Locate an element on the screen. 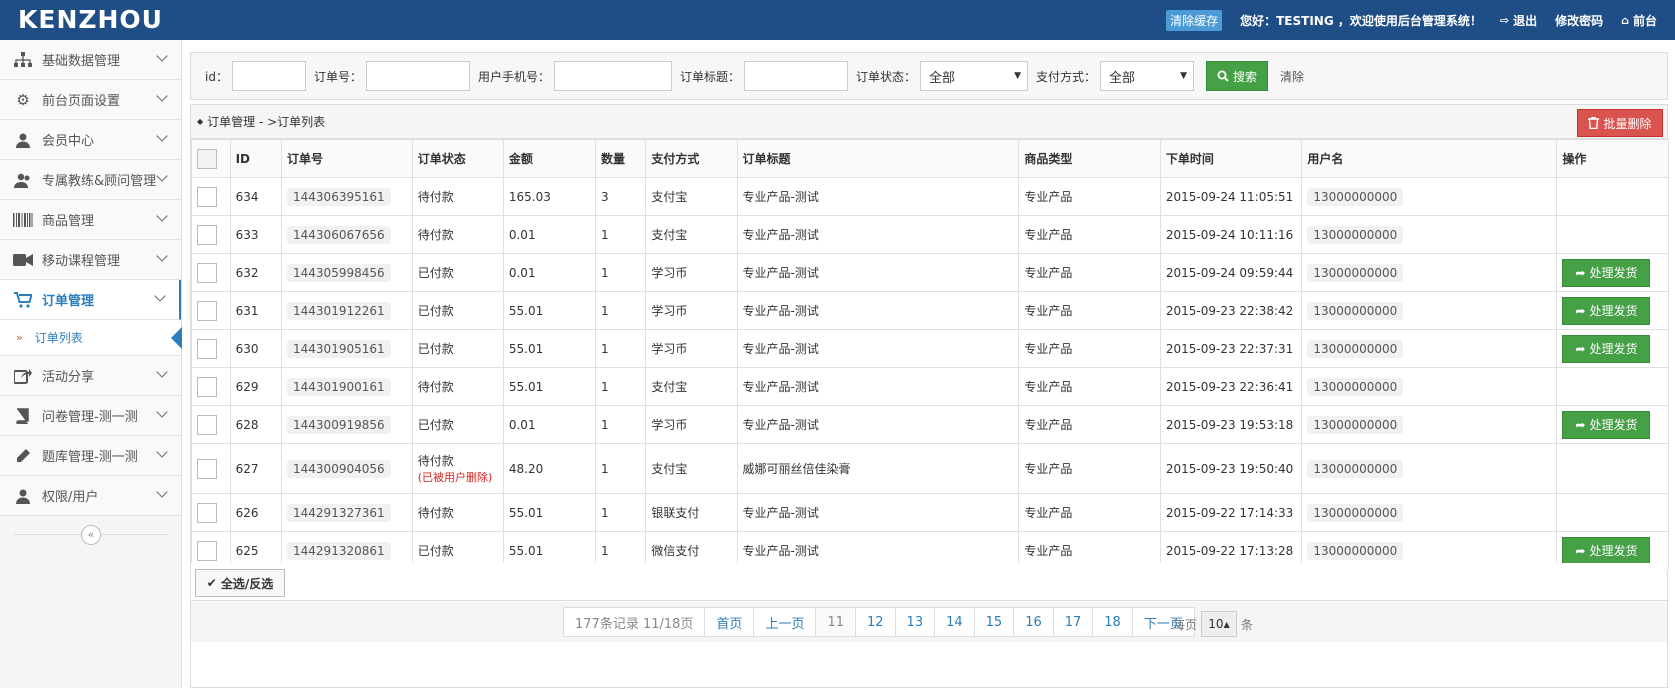  sidebar-item-products: 商品管理 is located at coordinates (90, 220).